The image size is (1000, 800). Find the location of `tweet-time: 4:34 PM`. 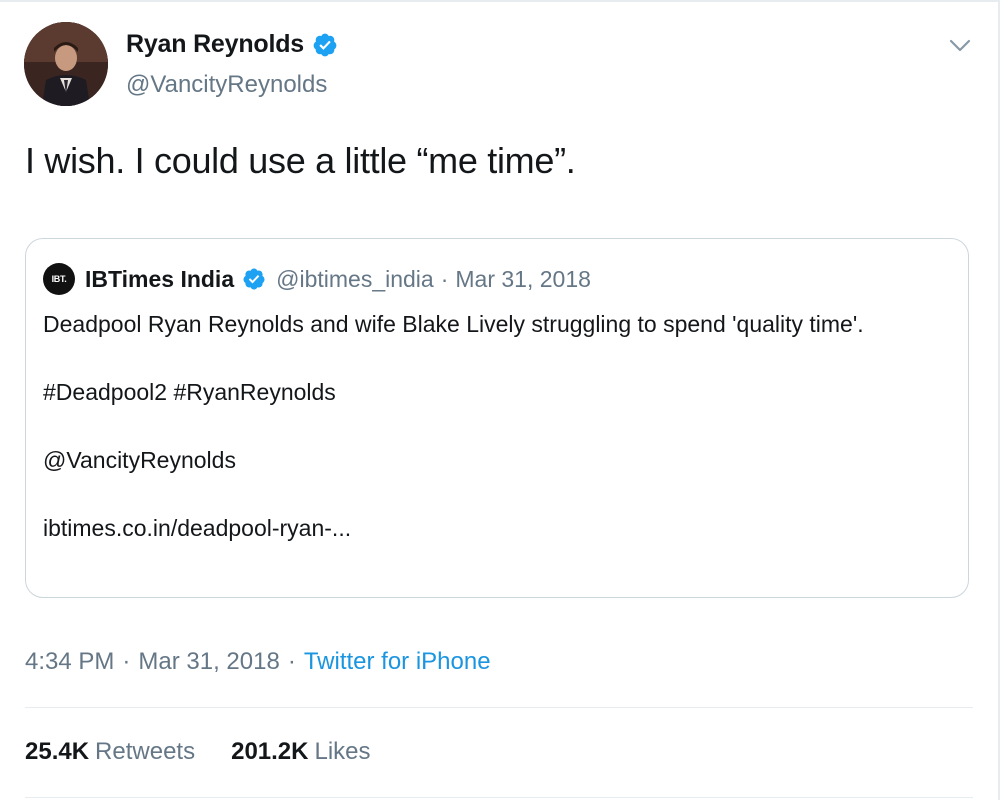

tweet-time: 4:34 PM is located at coordinates (69, 661).